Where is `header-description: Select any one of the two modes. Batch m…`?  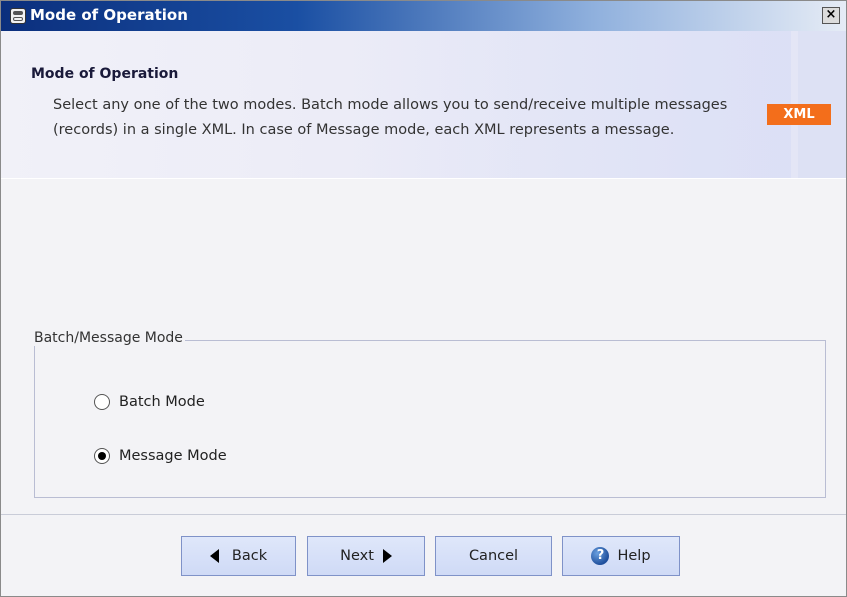
header-description: Select any one of the two modes. Batch m… is located at coordinates (390, 117).